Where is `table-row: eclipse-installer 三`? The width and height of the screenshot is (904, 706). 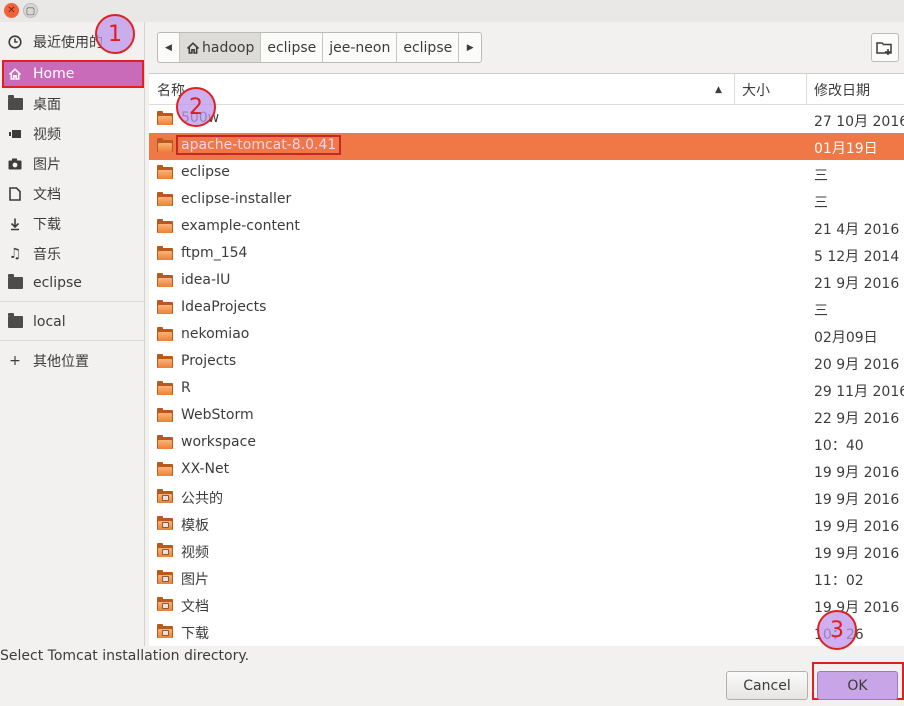
table-row: eclipse-installer 三 is located at coordinates (526, 200).